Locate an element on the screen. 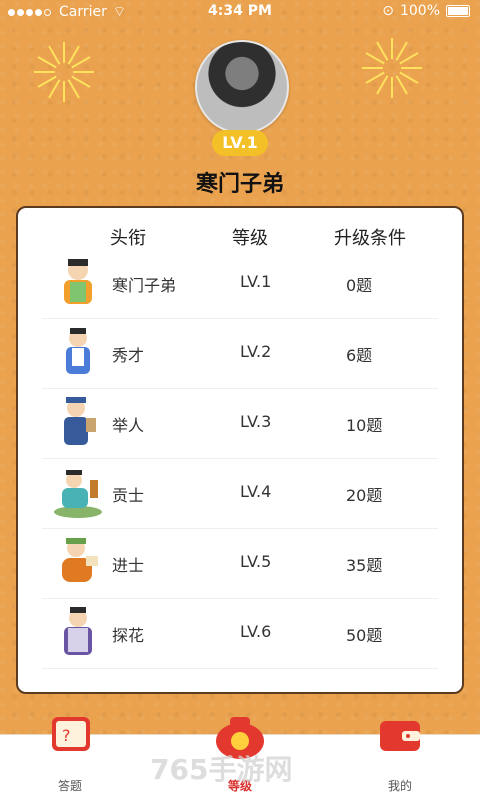  row-title: 贡士 is located at coordinates (128, 495).